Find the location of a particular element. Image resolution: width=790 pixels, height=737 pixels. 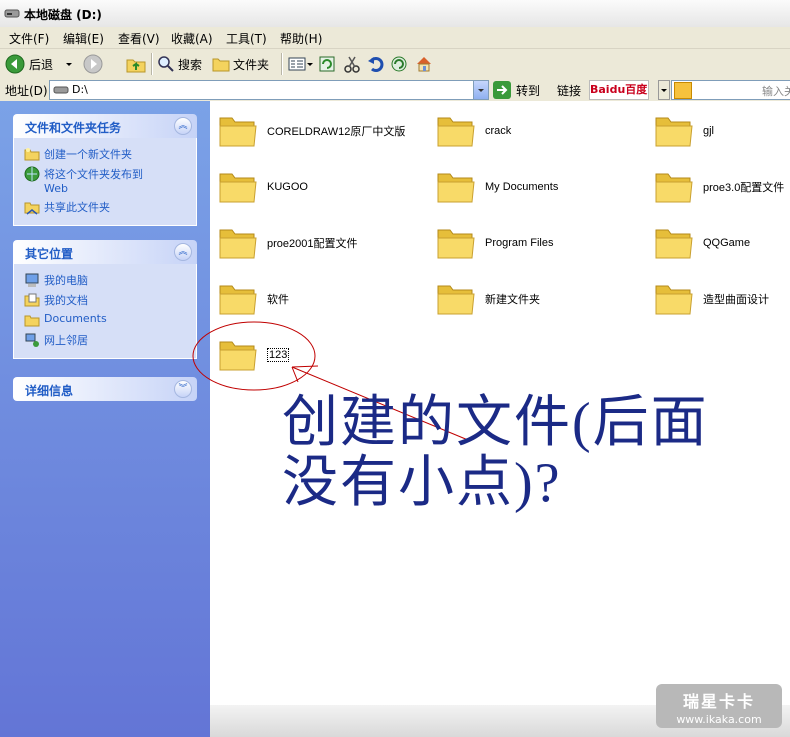

watermark: 瑞星卡卡 www.ikaka.com is located at coordinates (719, 706).